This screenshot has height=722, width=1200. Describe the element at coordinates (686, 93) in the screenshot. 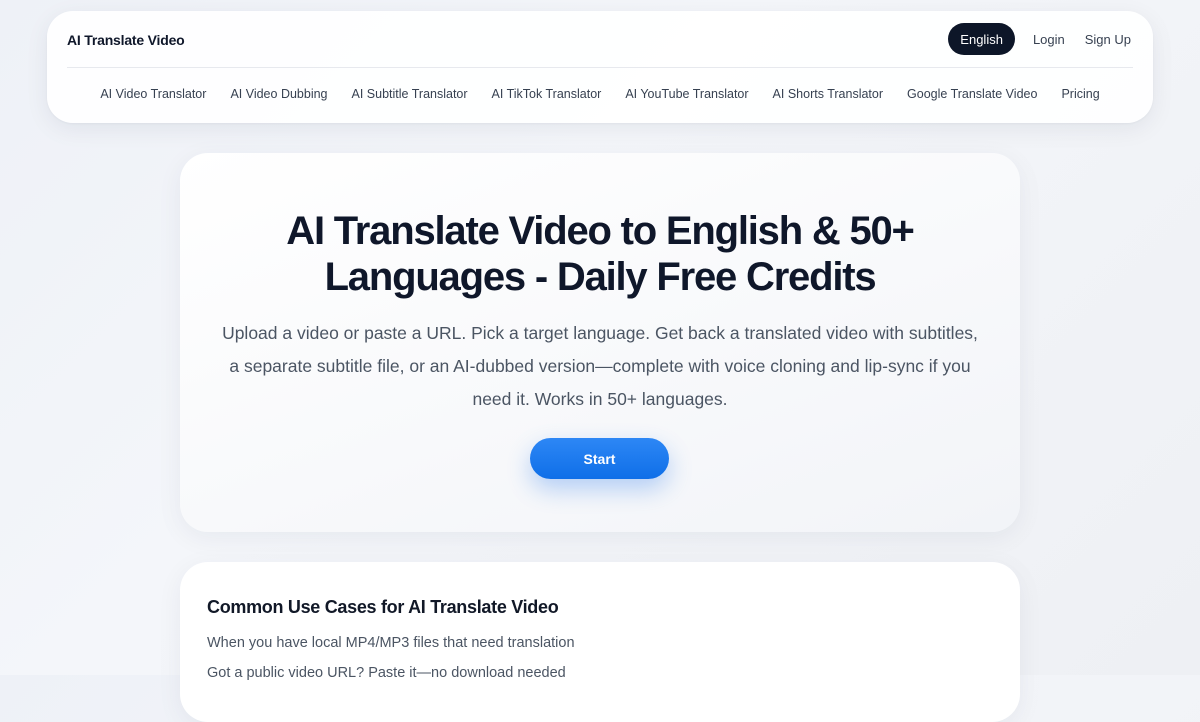

I see `nav-item-ai-youtube-translator: AI YouTube Translator` at that location.